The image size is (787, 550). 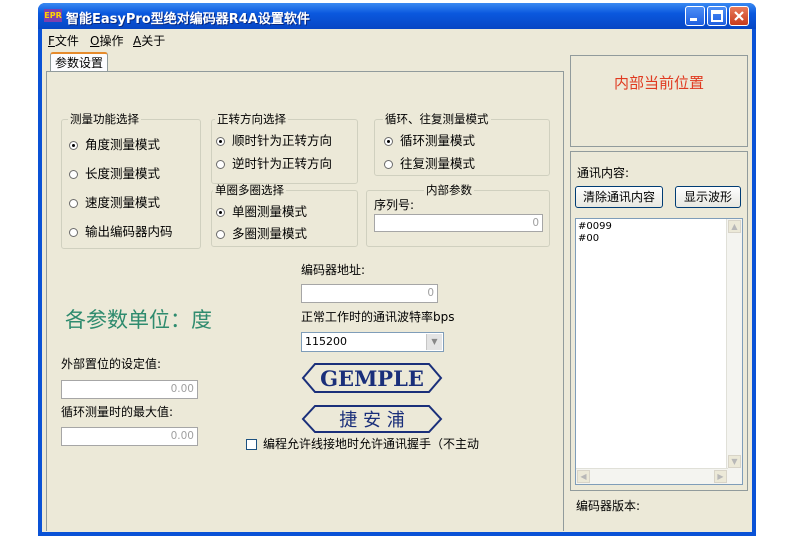 I want to click on close-button, so click(x=739, y=16).